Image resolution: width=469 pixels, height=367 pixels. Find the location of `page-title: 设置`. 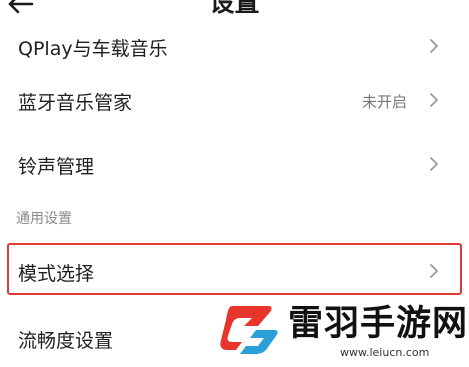

page-title: 设置 is located at coordinates (234, 8).